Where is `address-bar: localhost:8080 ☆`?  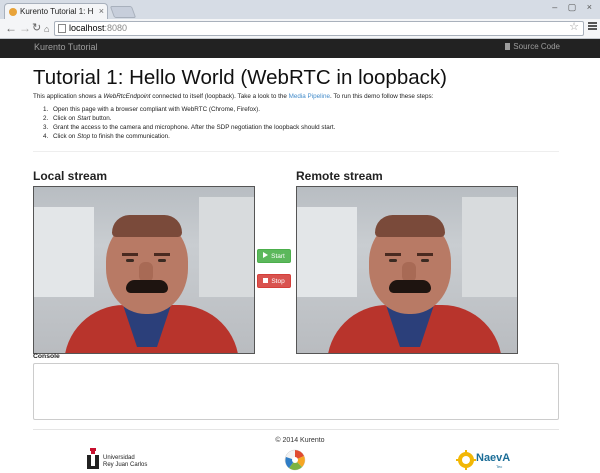 address-bar: localhost:8080 ☆ is located at coordinates (319, 28).